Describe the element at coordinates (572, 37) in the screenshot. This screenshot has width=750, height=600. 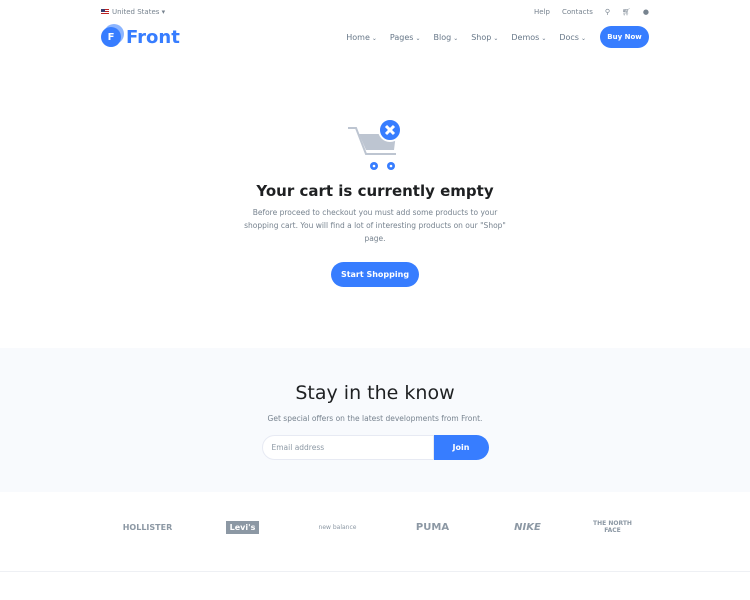
I see `nav-docs: Docs ⌄` at that location.